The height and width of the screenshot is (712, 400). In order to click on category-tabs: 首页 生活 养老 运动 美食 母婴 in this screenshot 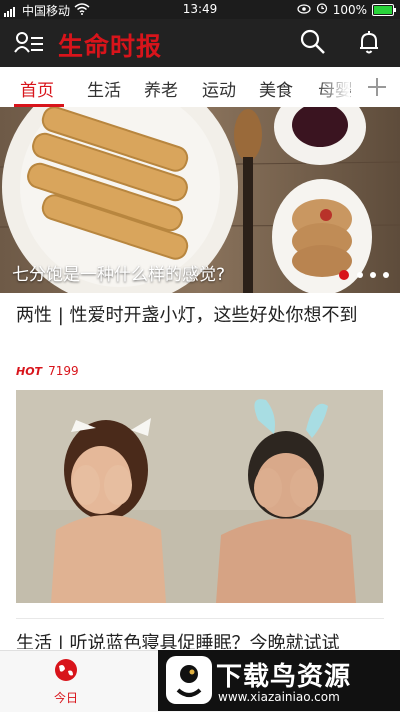, I will do `click(200, 87)`.